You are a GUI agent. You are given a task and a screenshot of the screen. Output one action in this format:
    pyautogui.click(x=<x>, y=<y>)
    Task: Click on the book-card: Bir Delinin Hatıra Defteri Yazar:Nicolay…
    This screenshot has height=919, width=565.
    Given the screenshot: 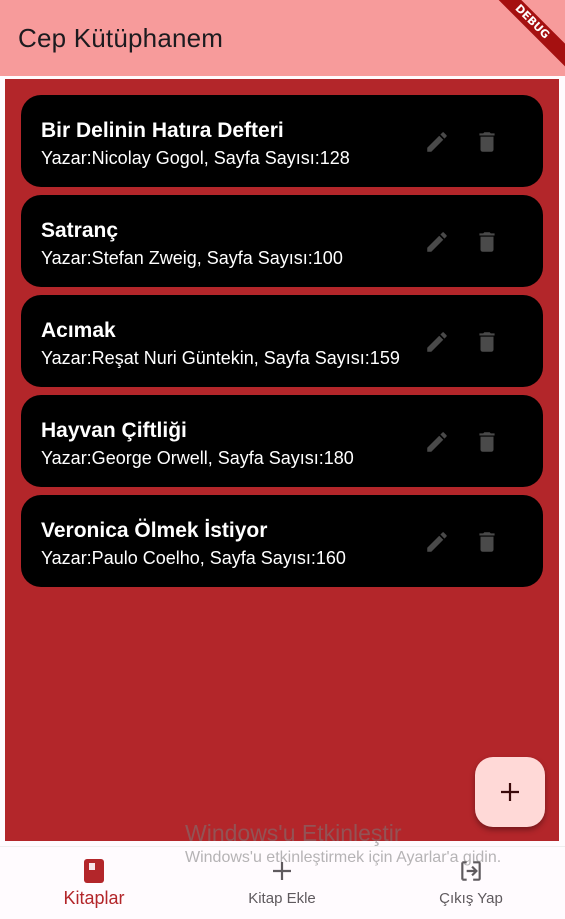 What is the action you would take?
    pyautogui.click(x=282, y=141)
    